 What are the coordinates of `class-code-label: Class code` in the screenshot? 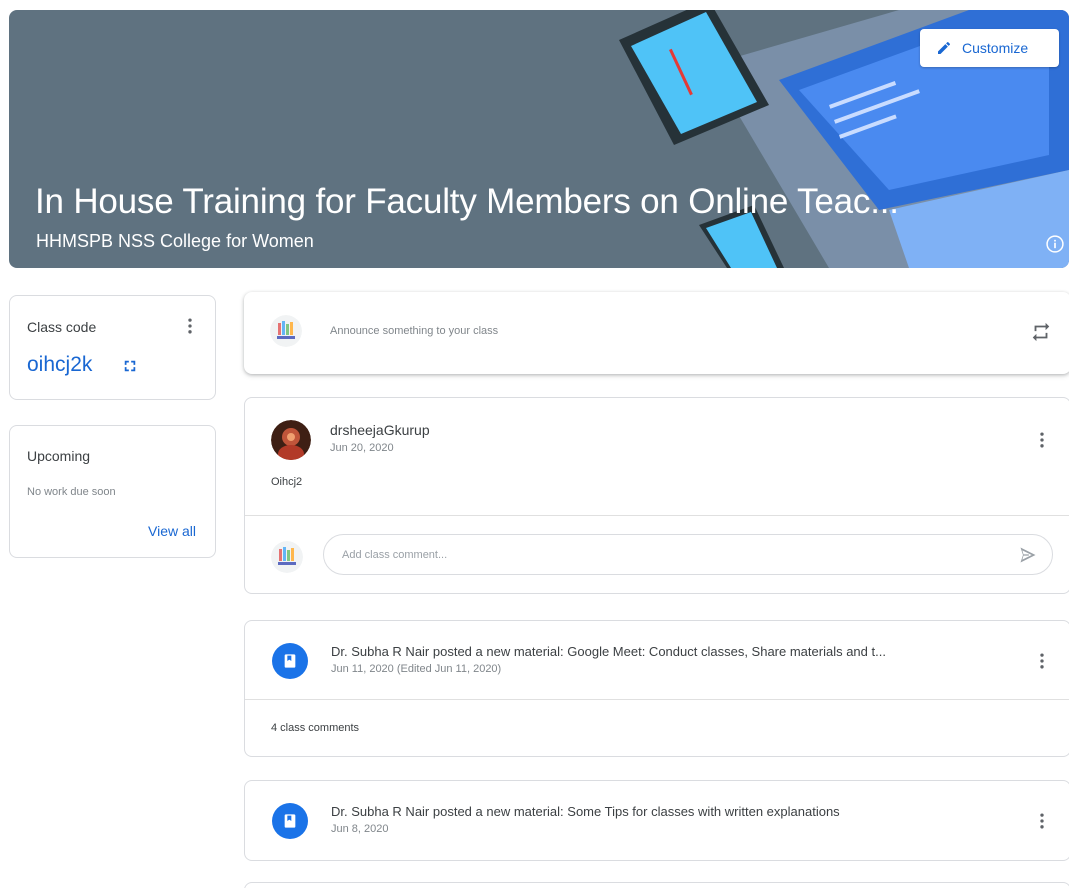 It's located at (62, 327).